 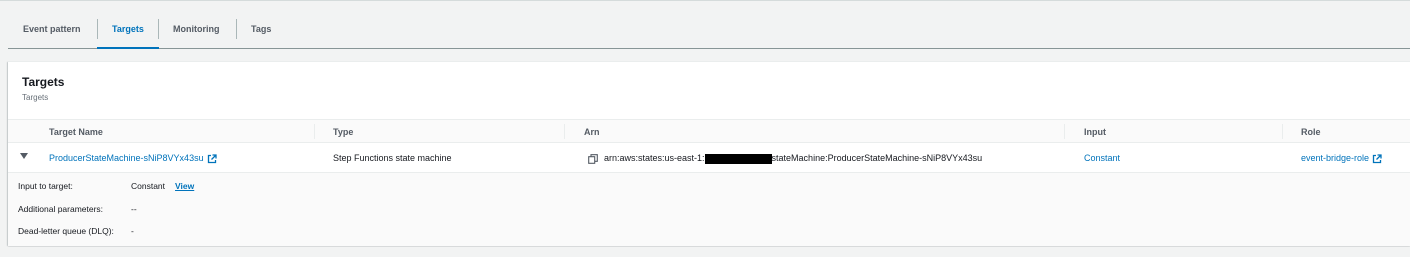 What do you see at coordinates (128, 33) in the screenshot?
I see `tab-targets: Targets` at bounding box center [128, 33].